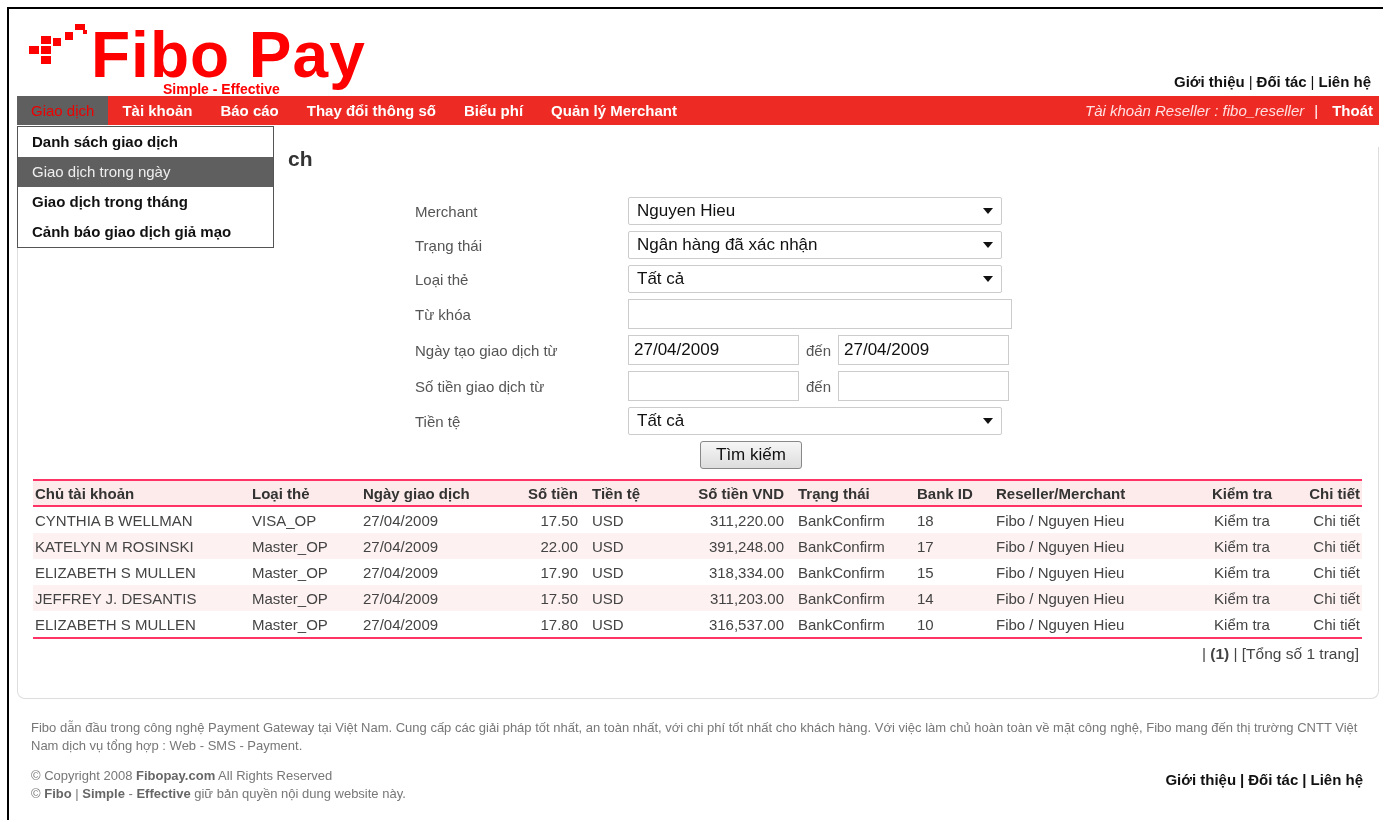 The image size is (1383, 822). Describe the element at coordinates (1209, 81) in the screenshot. I see `header-link: Giới thiệu` at that location.